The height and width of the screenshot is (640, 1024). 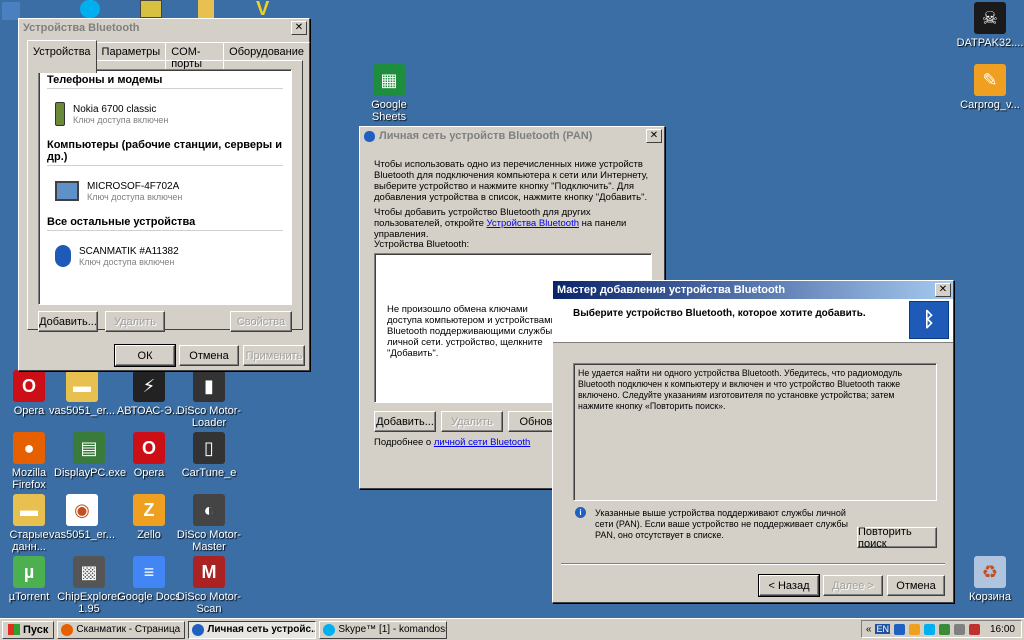 I want to click on datpak-icon: ☠, so click(x=990, y=18).